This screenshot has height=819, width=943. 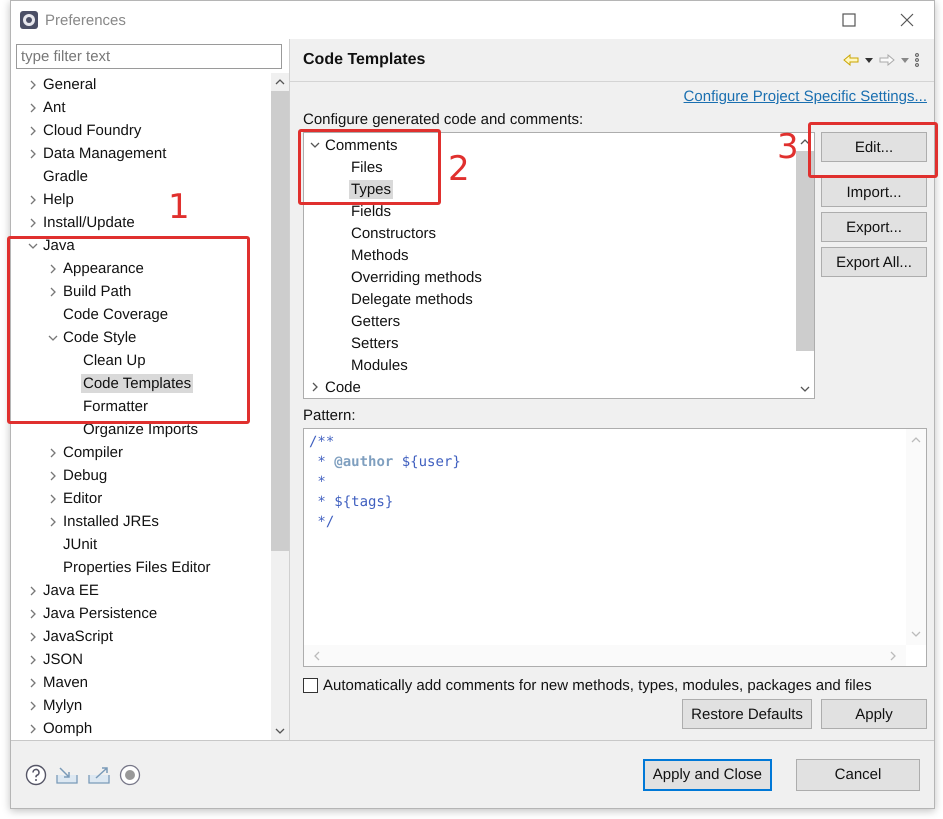 What do you see at coordinates (140, 429) in the screenshot?
I see `tree-item: Organize Imports` at bounding box center [140, 429].